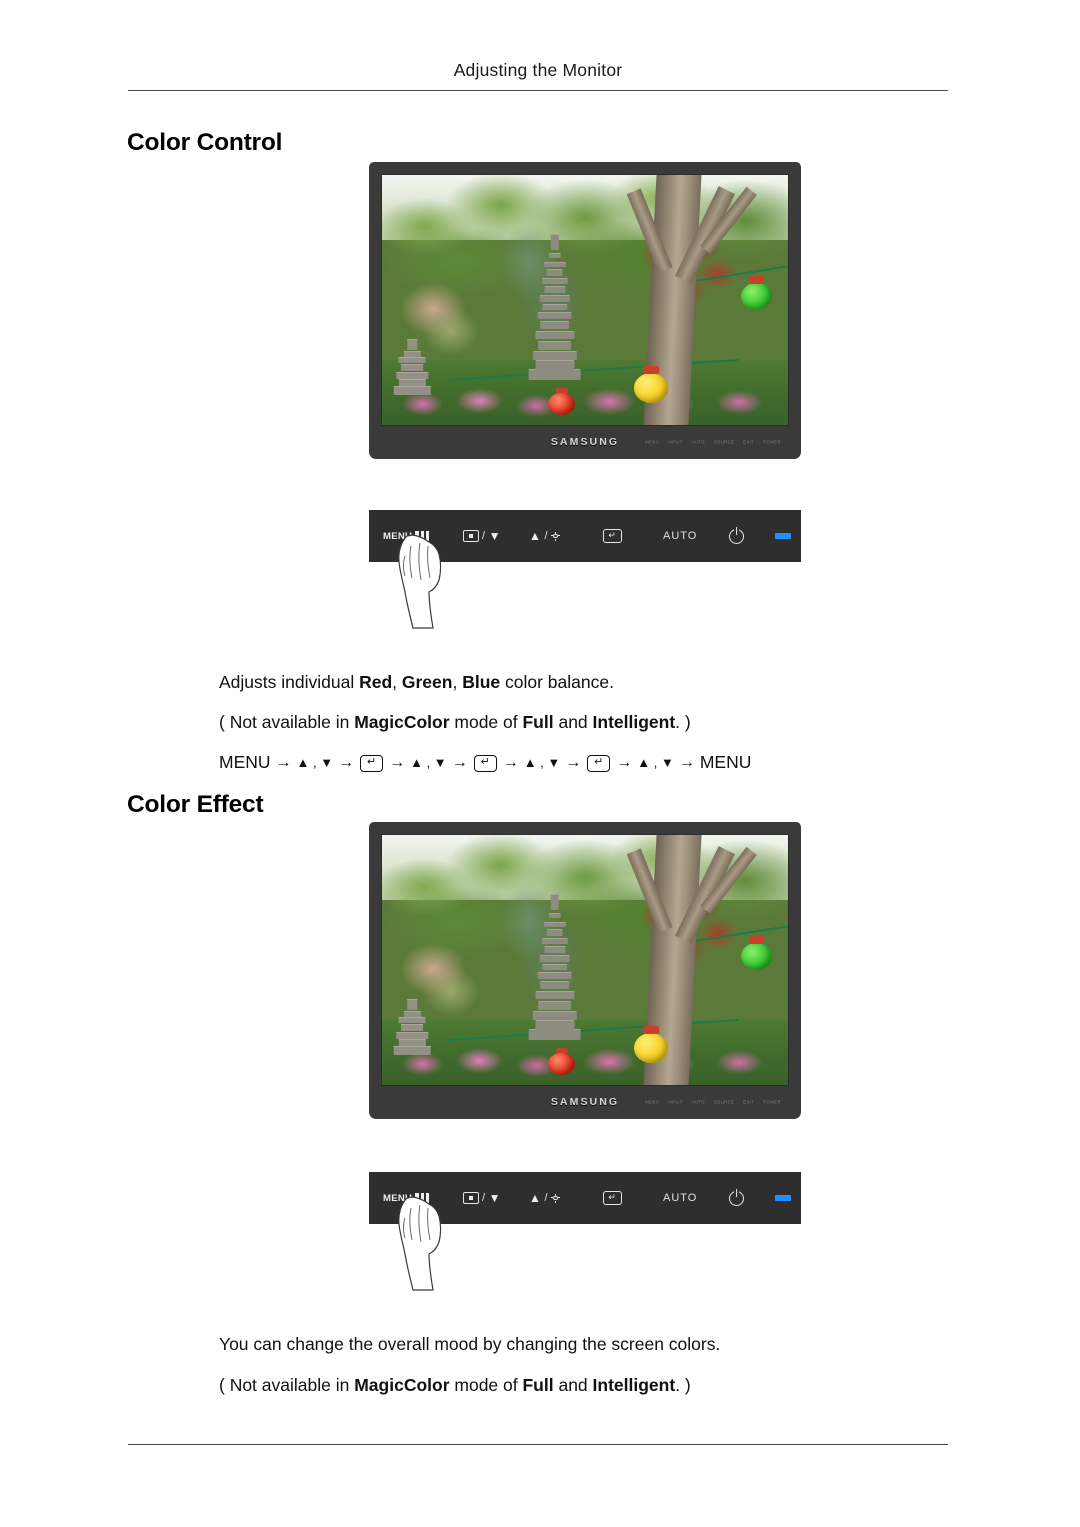 The image size is (1080, 1527). Describe the element at coordinates (538, 90) in the screenshot. I see `header-rule` at that location.